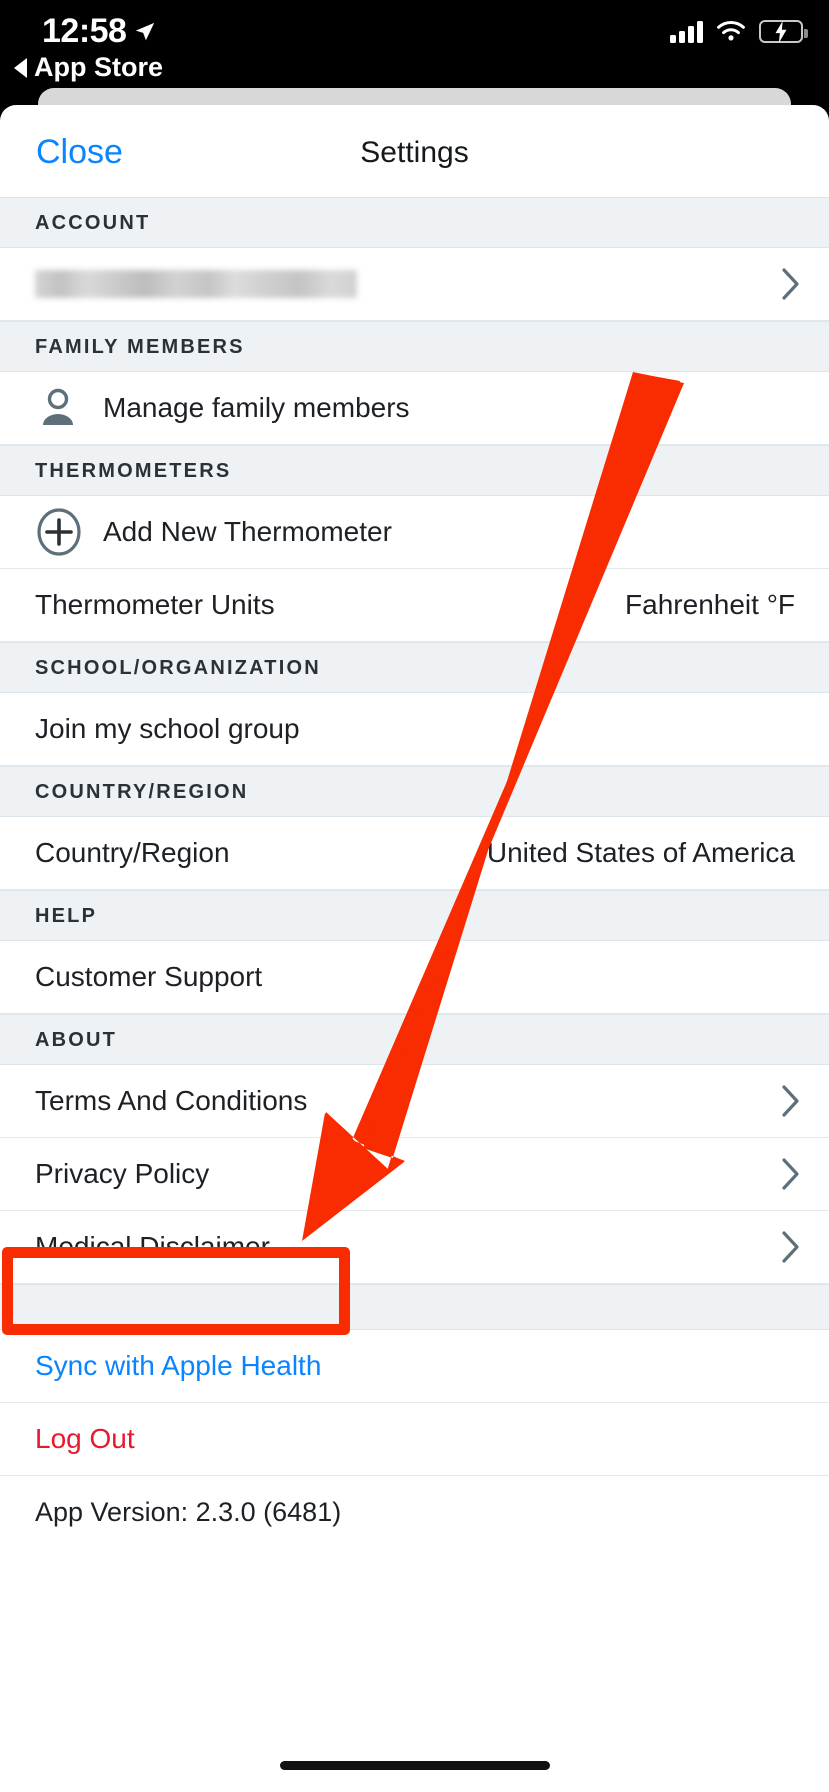 This screenshot has height=1792, width=829. Describe the element at coordinates (247, 531) in the screenshot. I see `add-new-thermometer-row-label: Add New Thermometer` at that location.